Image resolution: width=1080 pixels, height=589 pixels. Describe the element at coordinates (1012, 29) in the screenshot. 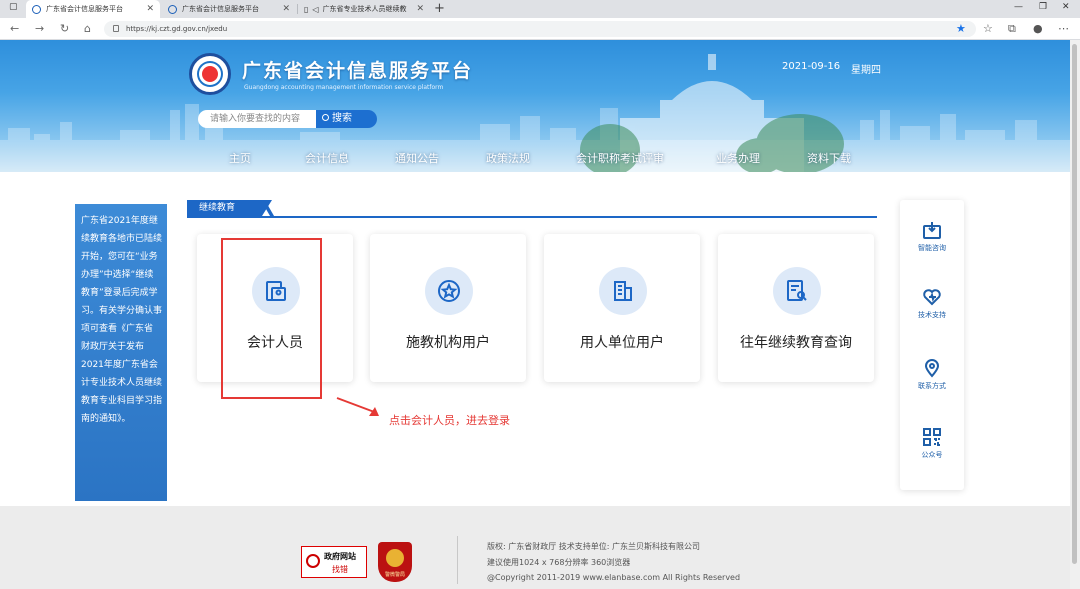

I see `collections-icon: ⧉` at that location.